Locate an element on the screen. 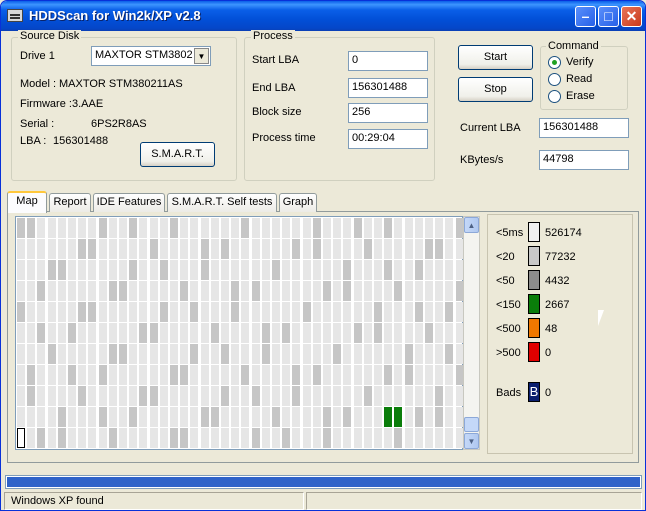 The width and height of the screenshot is (646, 511). radio-read-label: Read is located at coordinates (579, 79).